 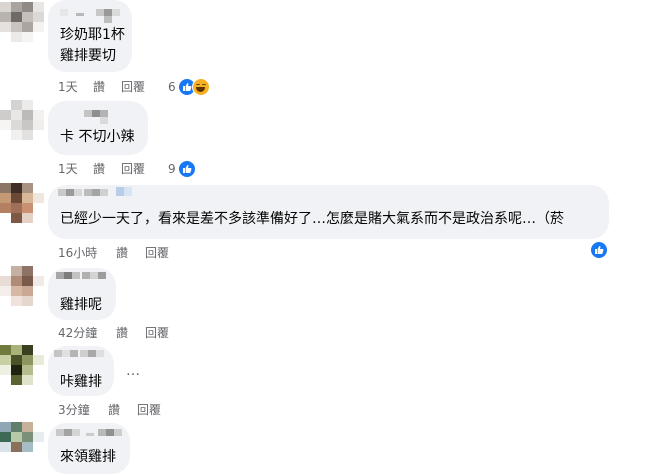 I want to click on comment-text: 雞排呢, so click(x=81, y=305).